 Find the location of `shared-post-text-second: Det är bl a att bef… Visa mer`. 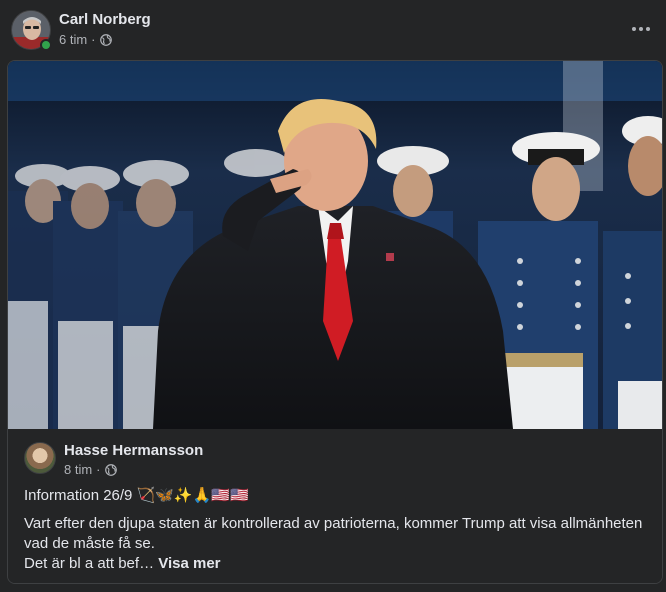

shared-post-text-second: Det är bl a att bef… Visa mer is located at coordinates (339, 564).